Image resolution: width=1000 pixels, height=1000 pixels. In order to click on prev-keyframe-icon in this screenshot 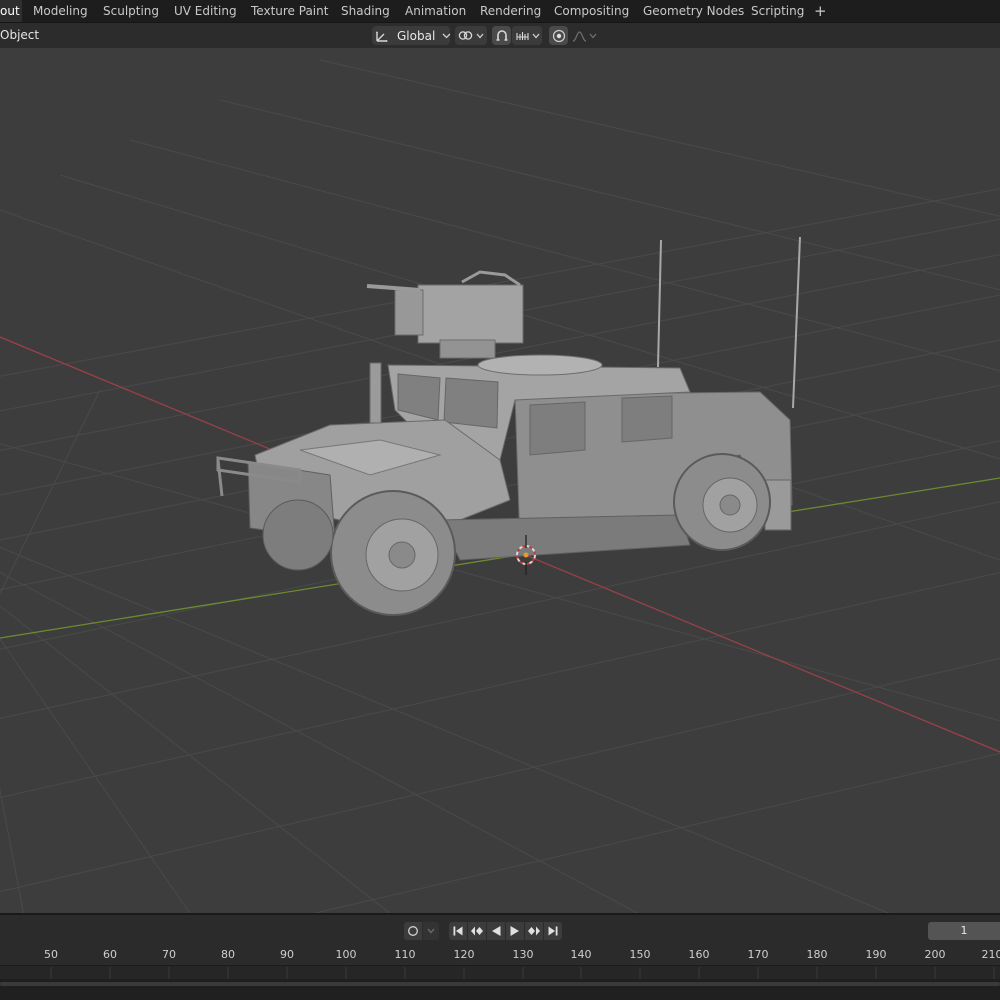, I will do `click(477, 931)`.